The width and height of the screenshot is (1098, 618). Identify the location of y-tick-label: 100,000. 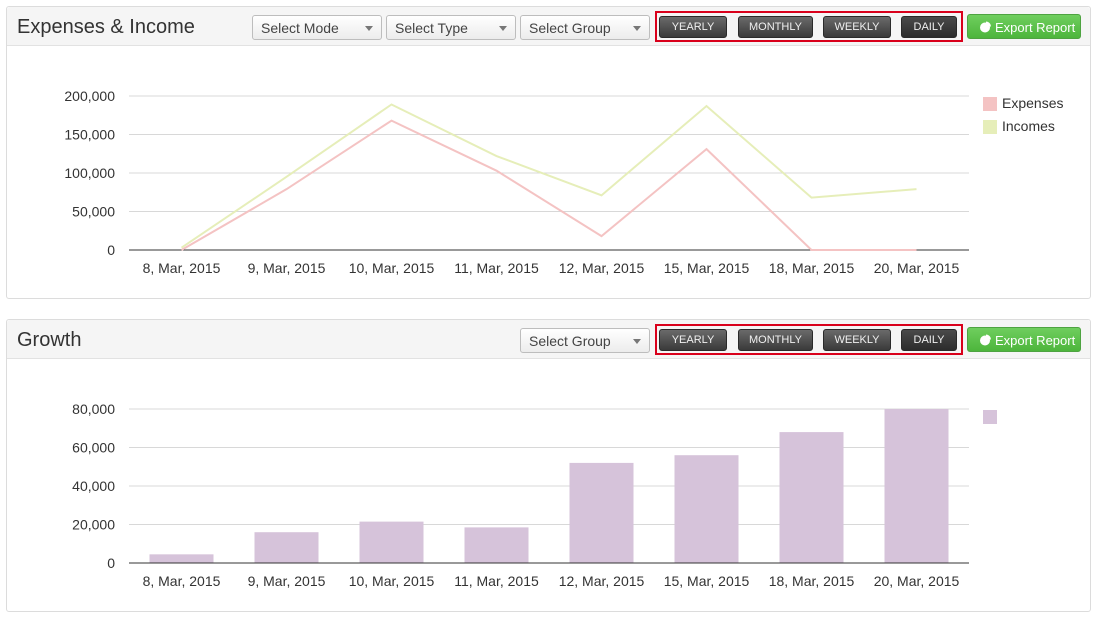
(89, 173).